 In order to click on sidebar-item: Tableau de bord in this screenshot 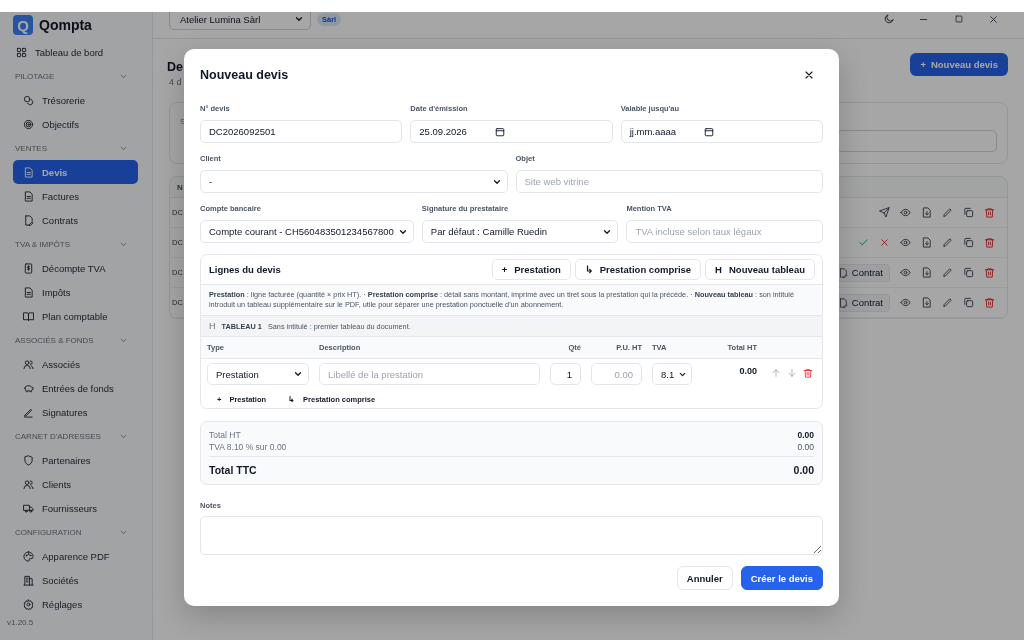, I will do `click(75, 52)`.